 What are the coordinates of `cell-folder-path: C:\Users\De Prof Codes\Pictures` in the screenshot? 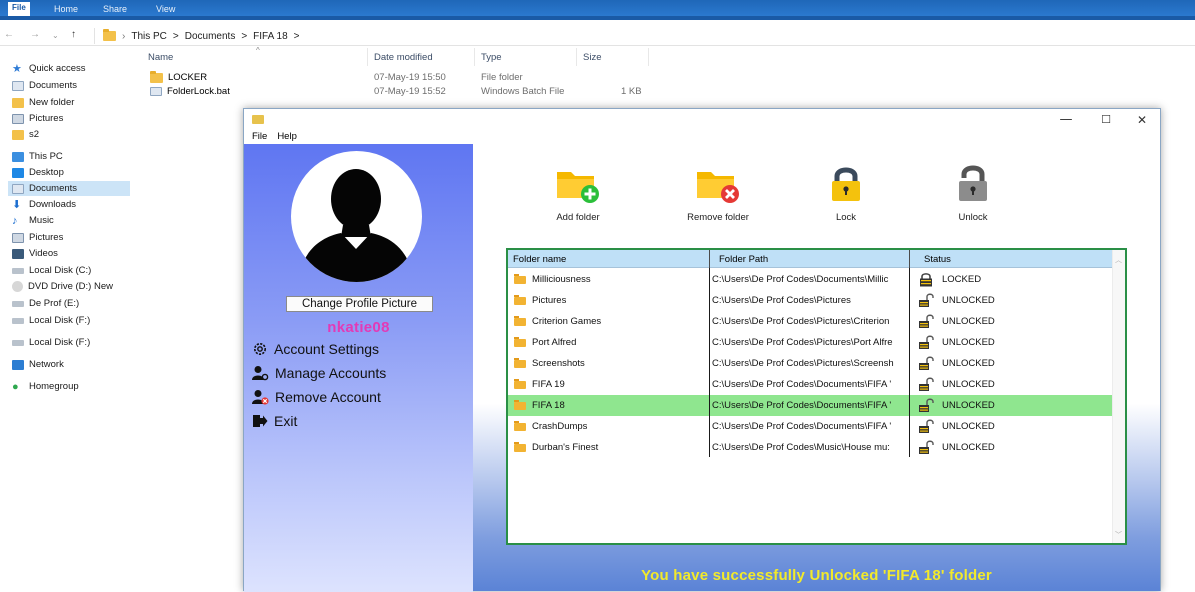 It's located at (781, 300).